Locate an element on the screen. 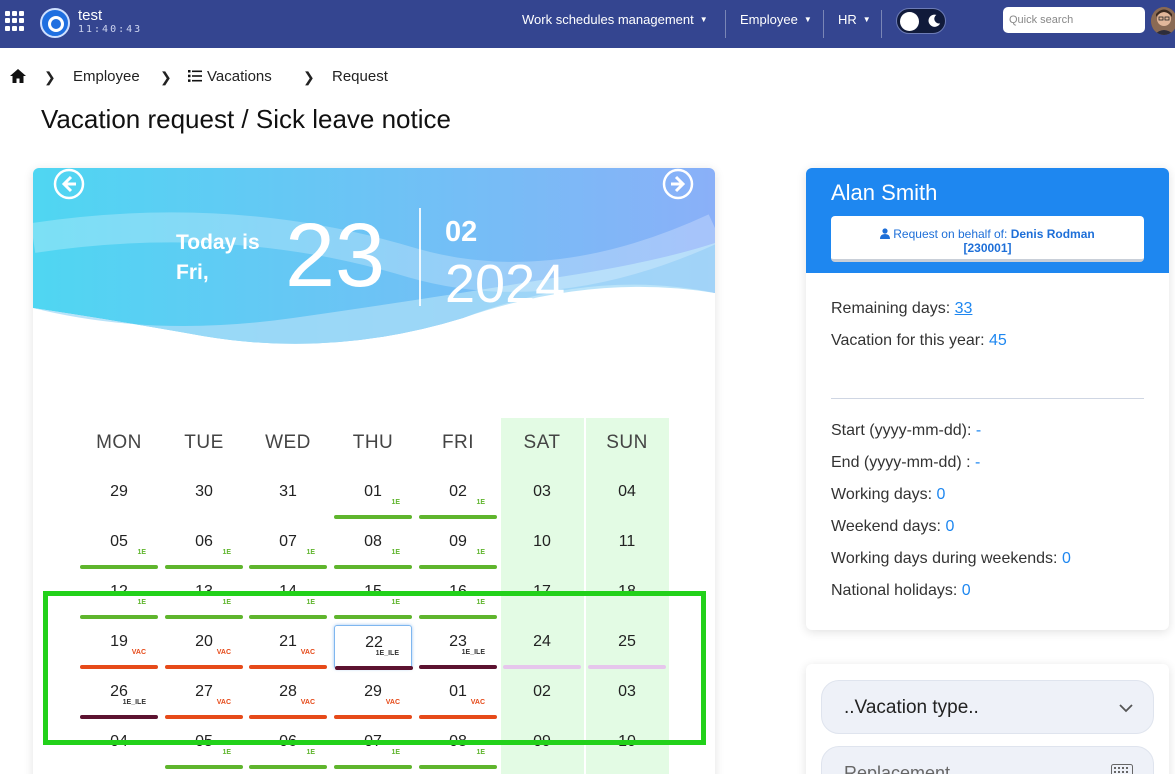 This screenshot has height=774, width=1175. day-cell: 18 is located at coordinates (627, 597).